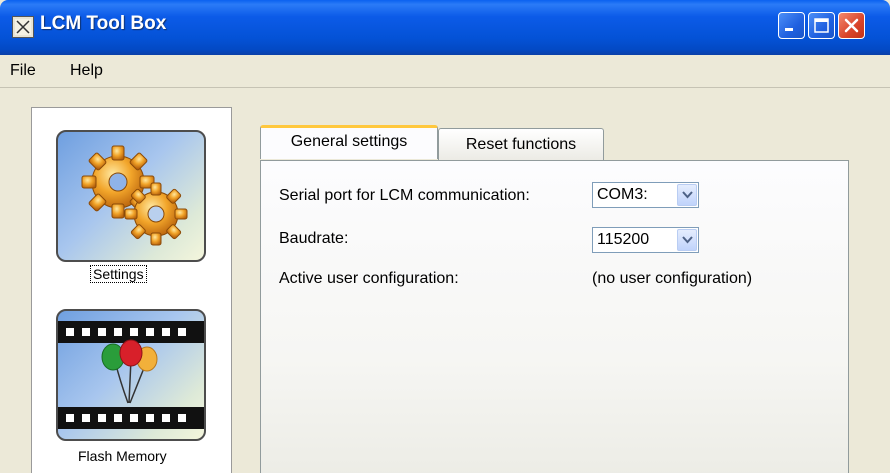 The image size is (890, 473). What do you see at coordinates (445, 27) in the screenshot?
I see `title-bar: LCM Tool Box` at bounding box center [445, 27].